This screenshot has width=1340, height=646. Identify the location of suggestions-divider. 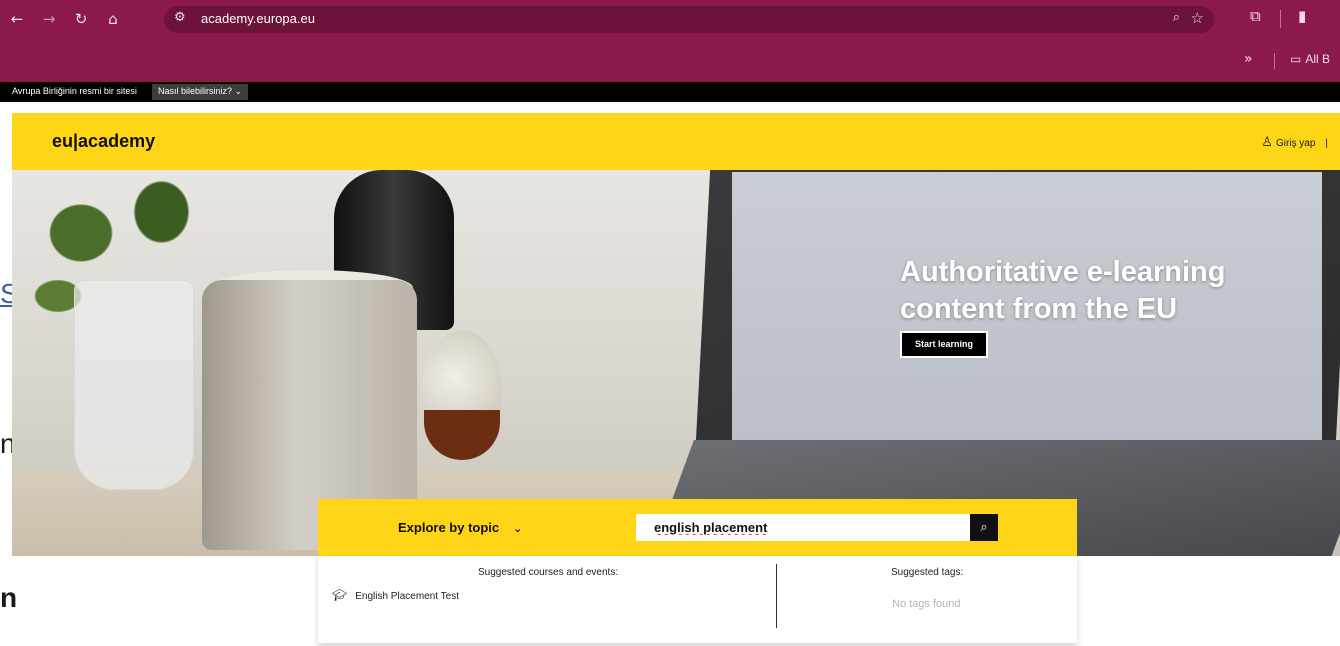
(776, 596).